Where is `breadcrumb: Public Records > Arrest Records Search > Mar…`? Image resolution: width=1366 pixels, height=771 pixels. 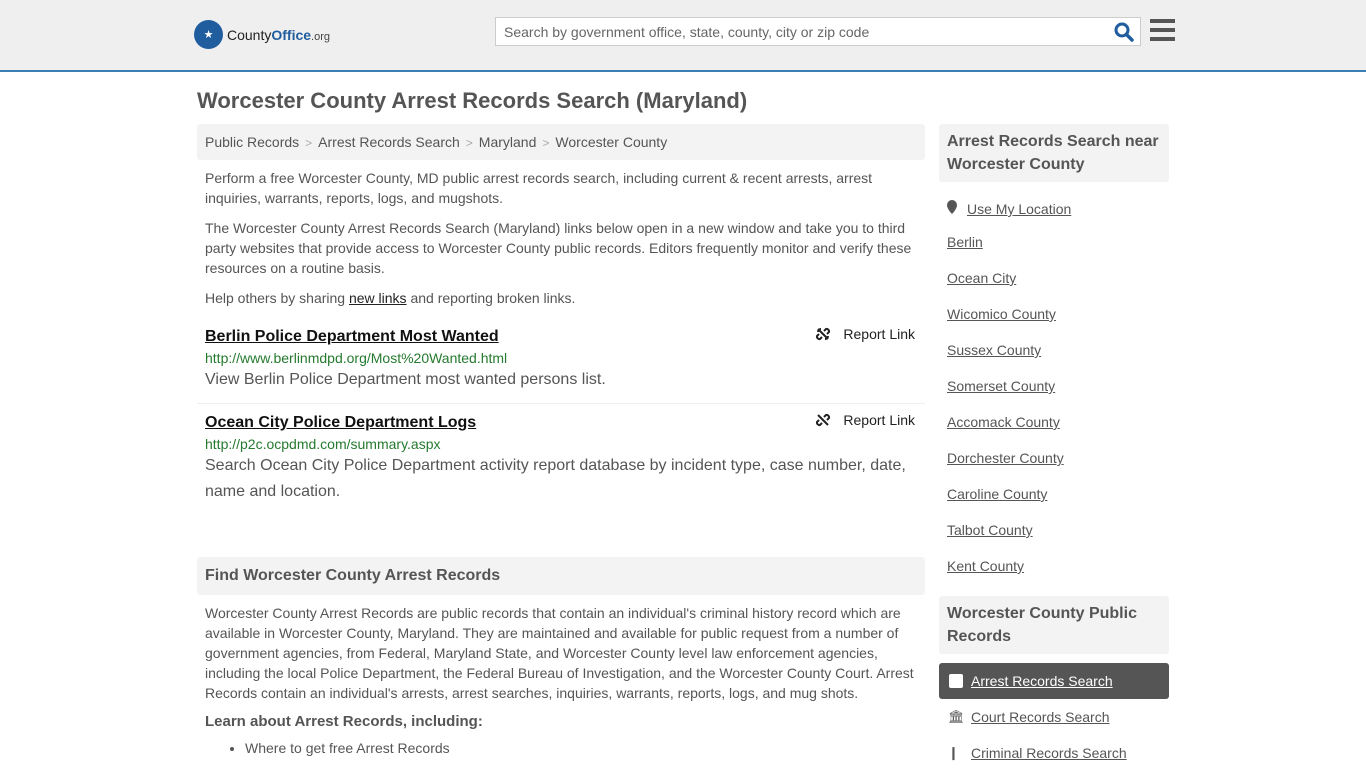
breadcrumb: Public Records > Arrest Records Search > Mar… is located at coordinates (561, 142).